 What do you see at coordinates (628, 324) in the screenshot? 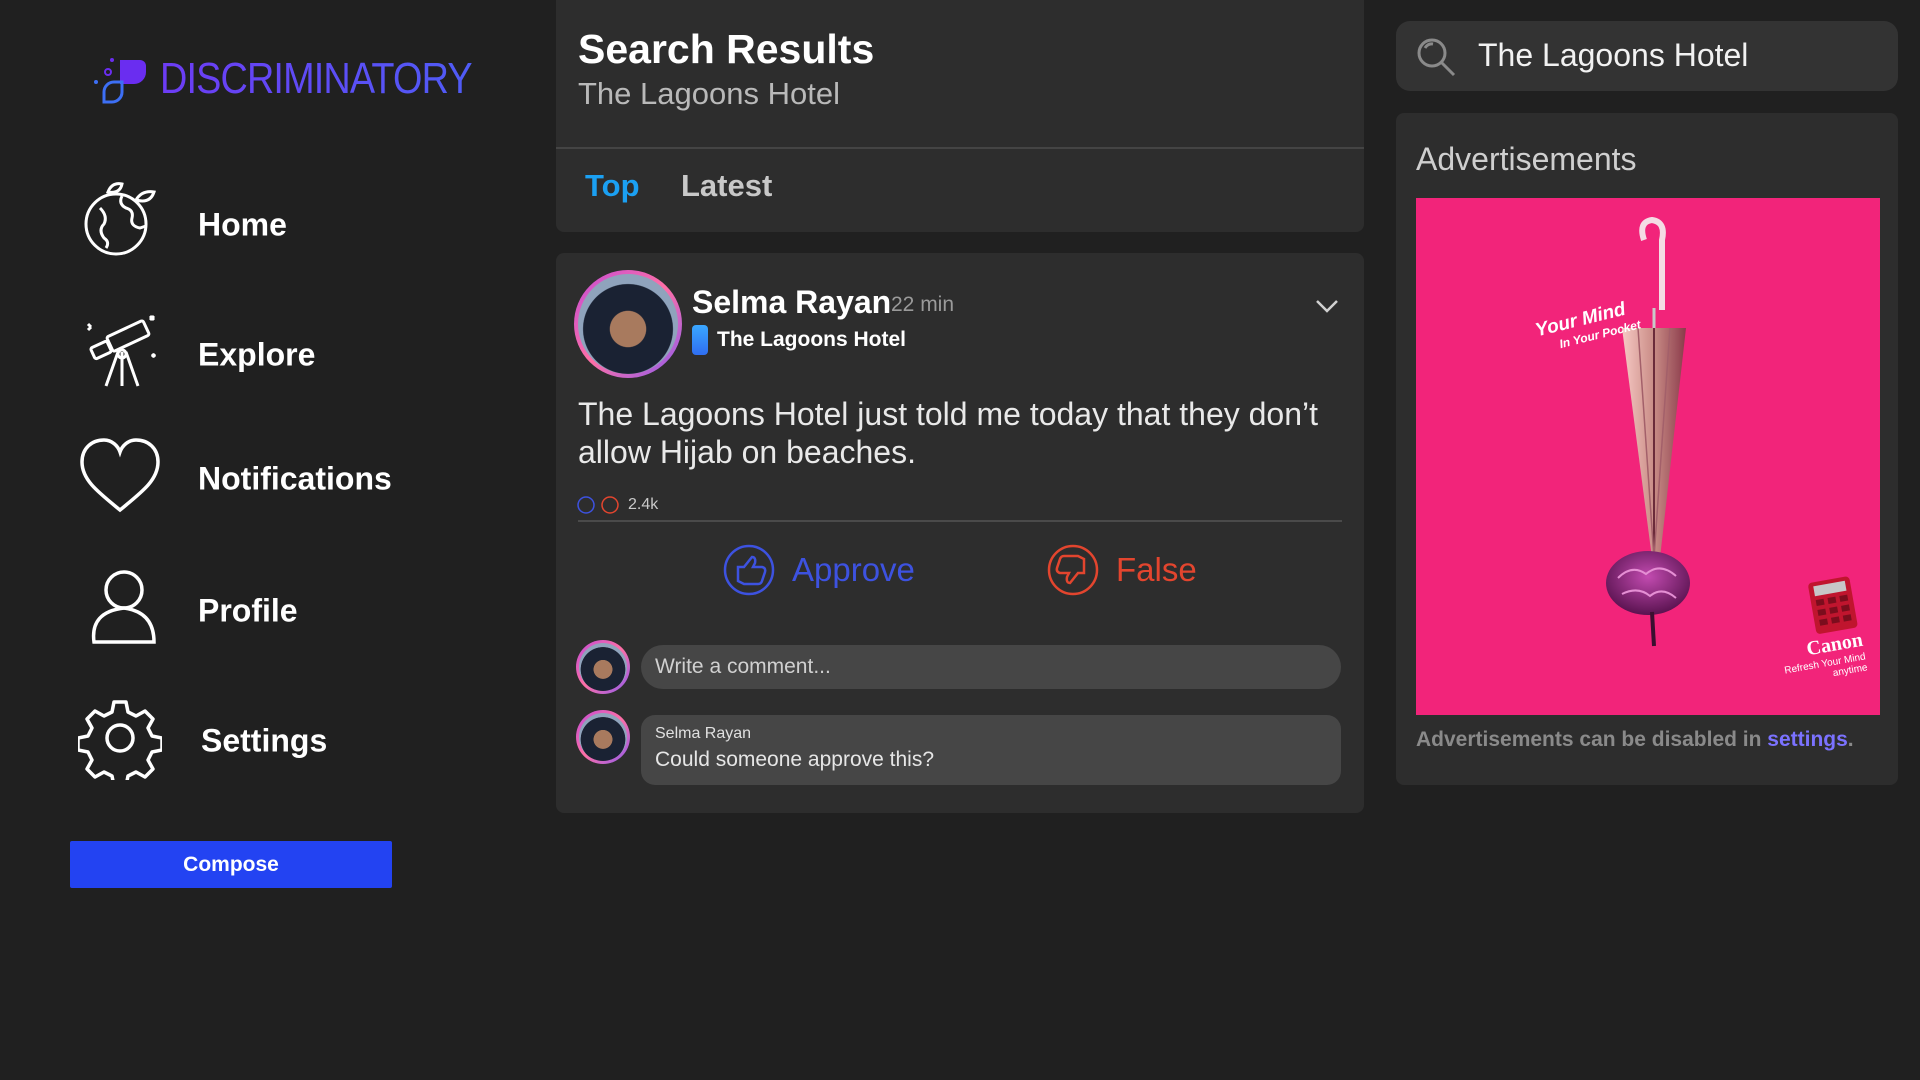
I see `avatar` at bounding box center [628, 324].